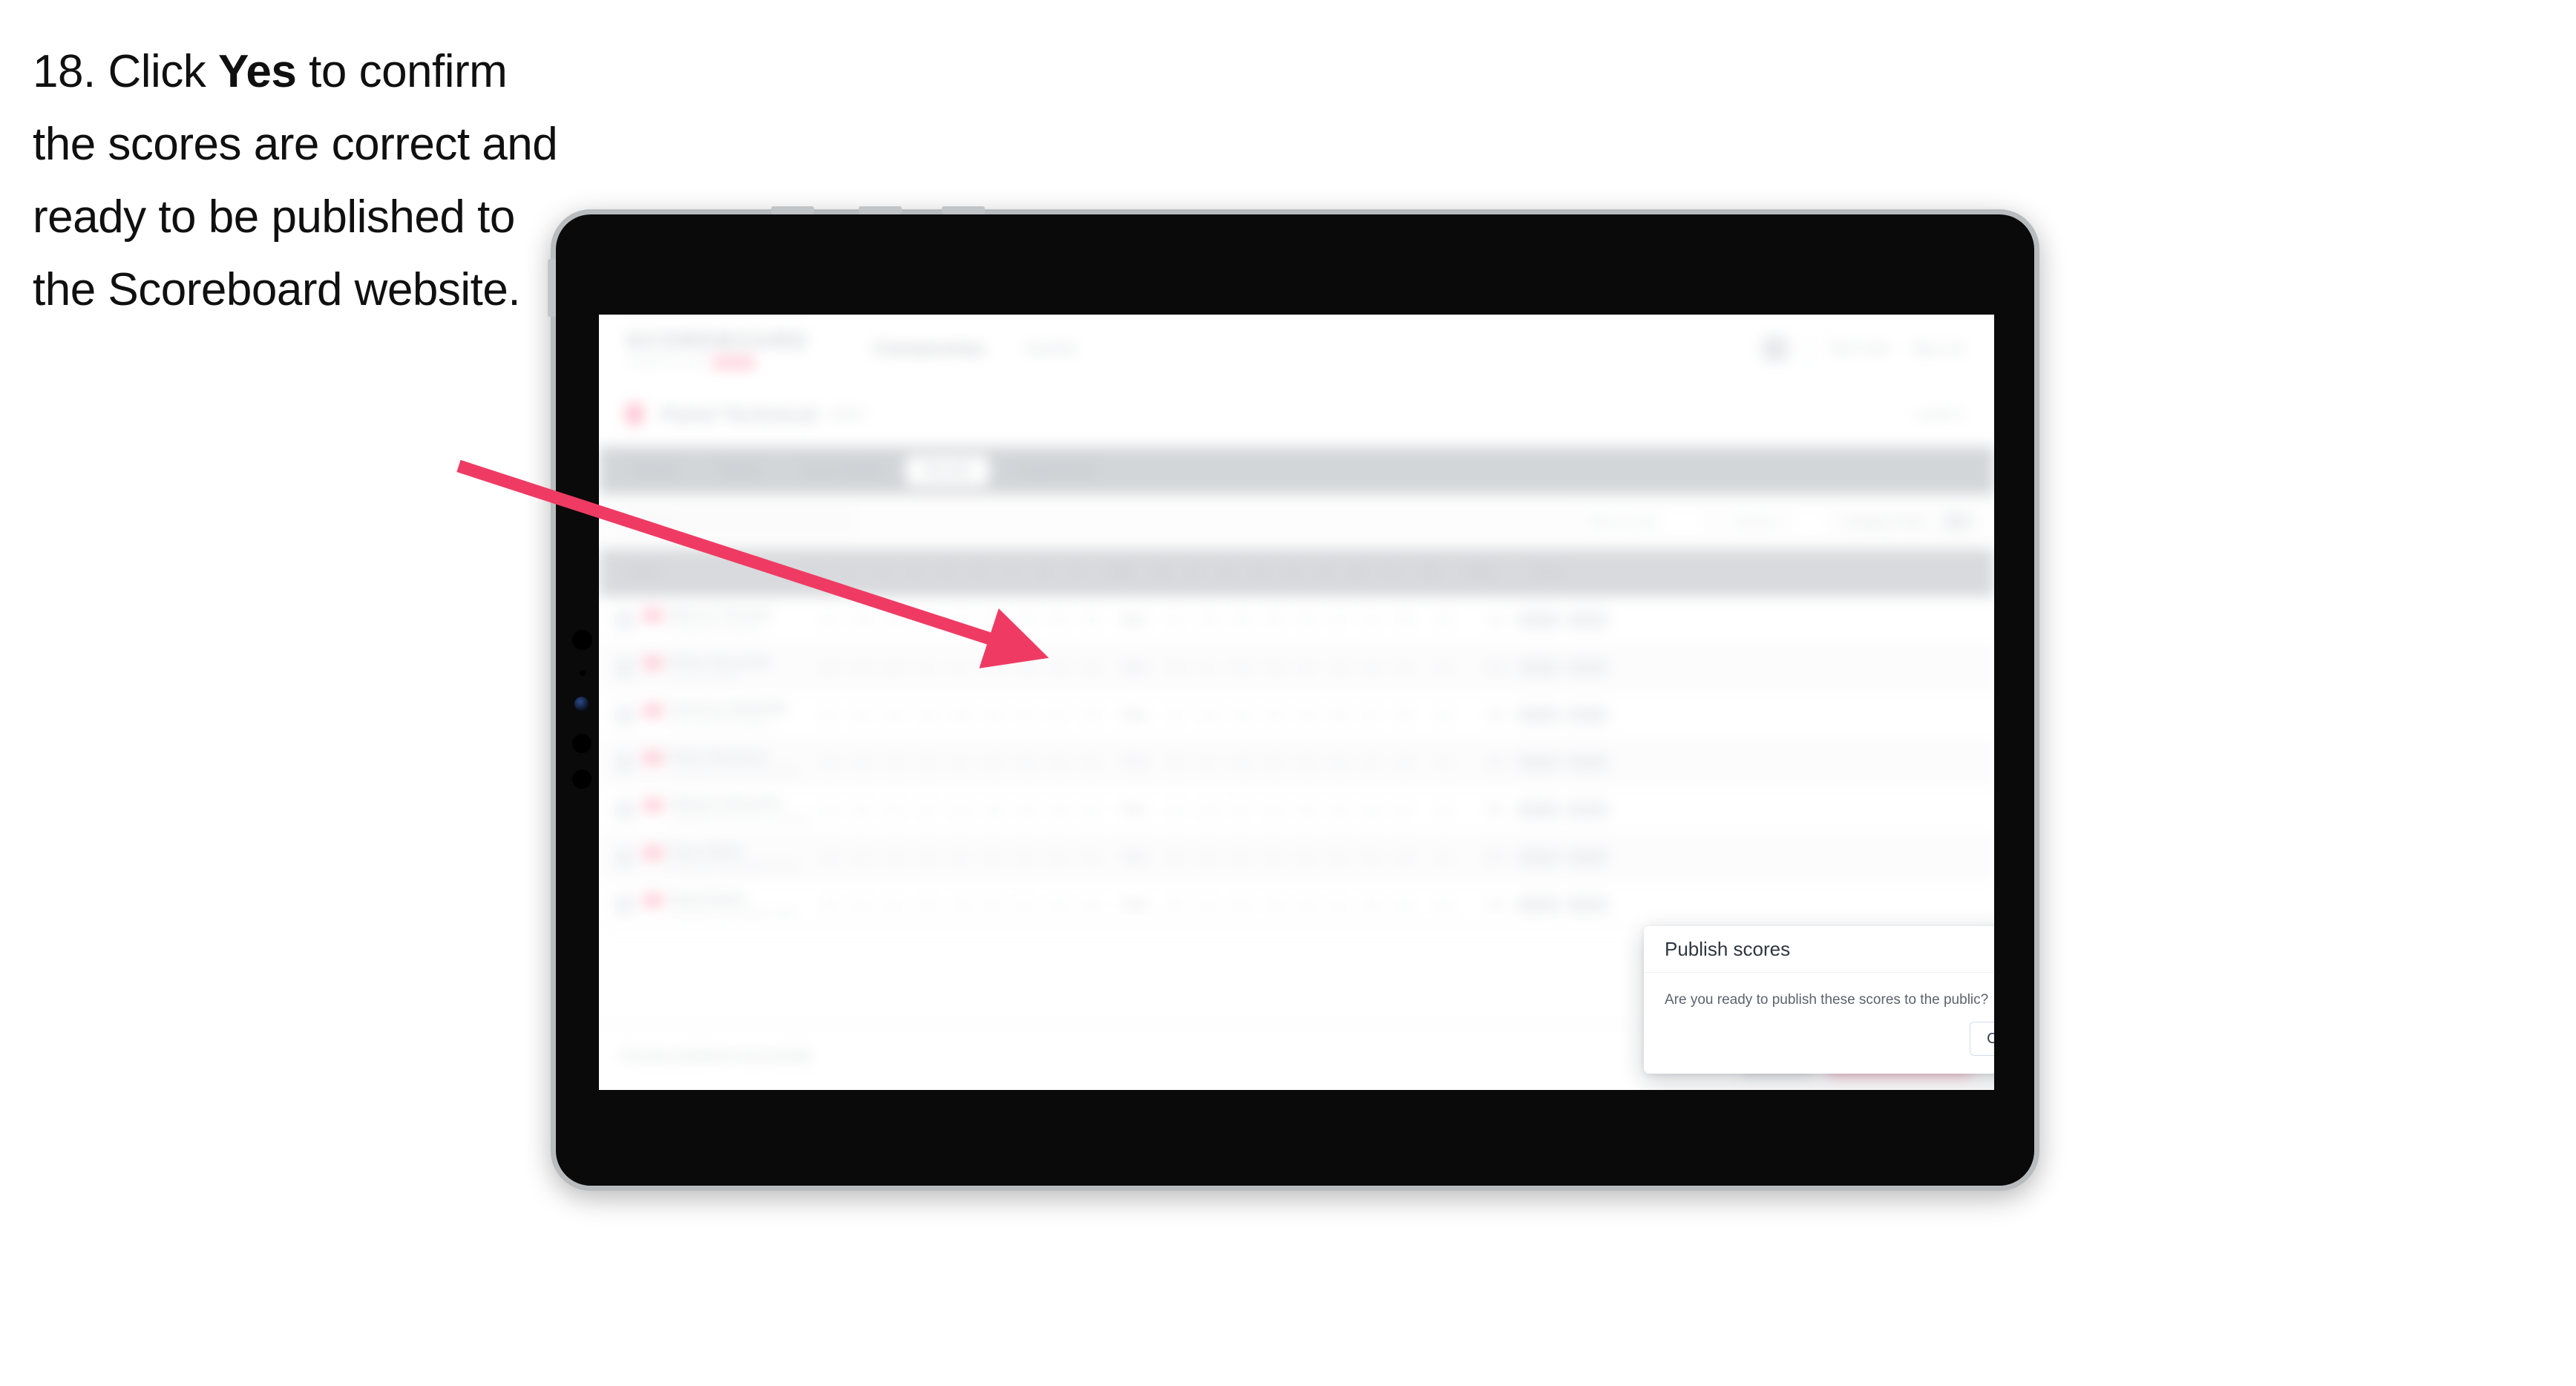 Image resolution: width=2576 pixels, height=1386 pixels. What do you see at coordinates (1134, 905) in the screenshot?
I see `total-cell: 73.8` at bounding box center [1134, 905].